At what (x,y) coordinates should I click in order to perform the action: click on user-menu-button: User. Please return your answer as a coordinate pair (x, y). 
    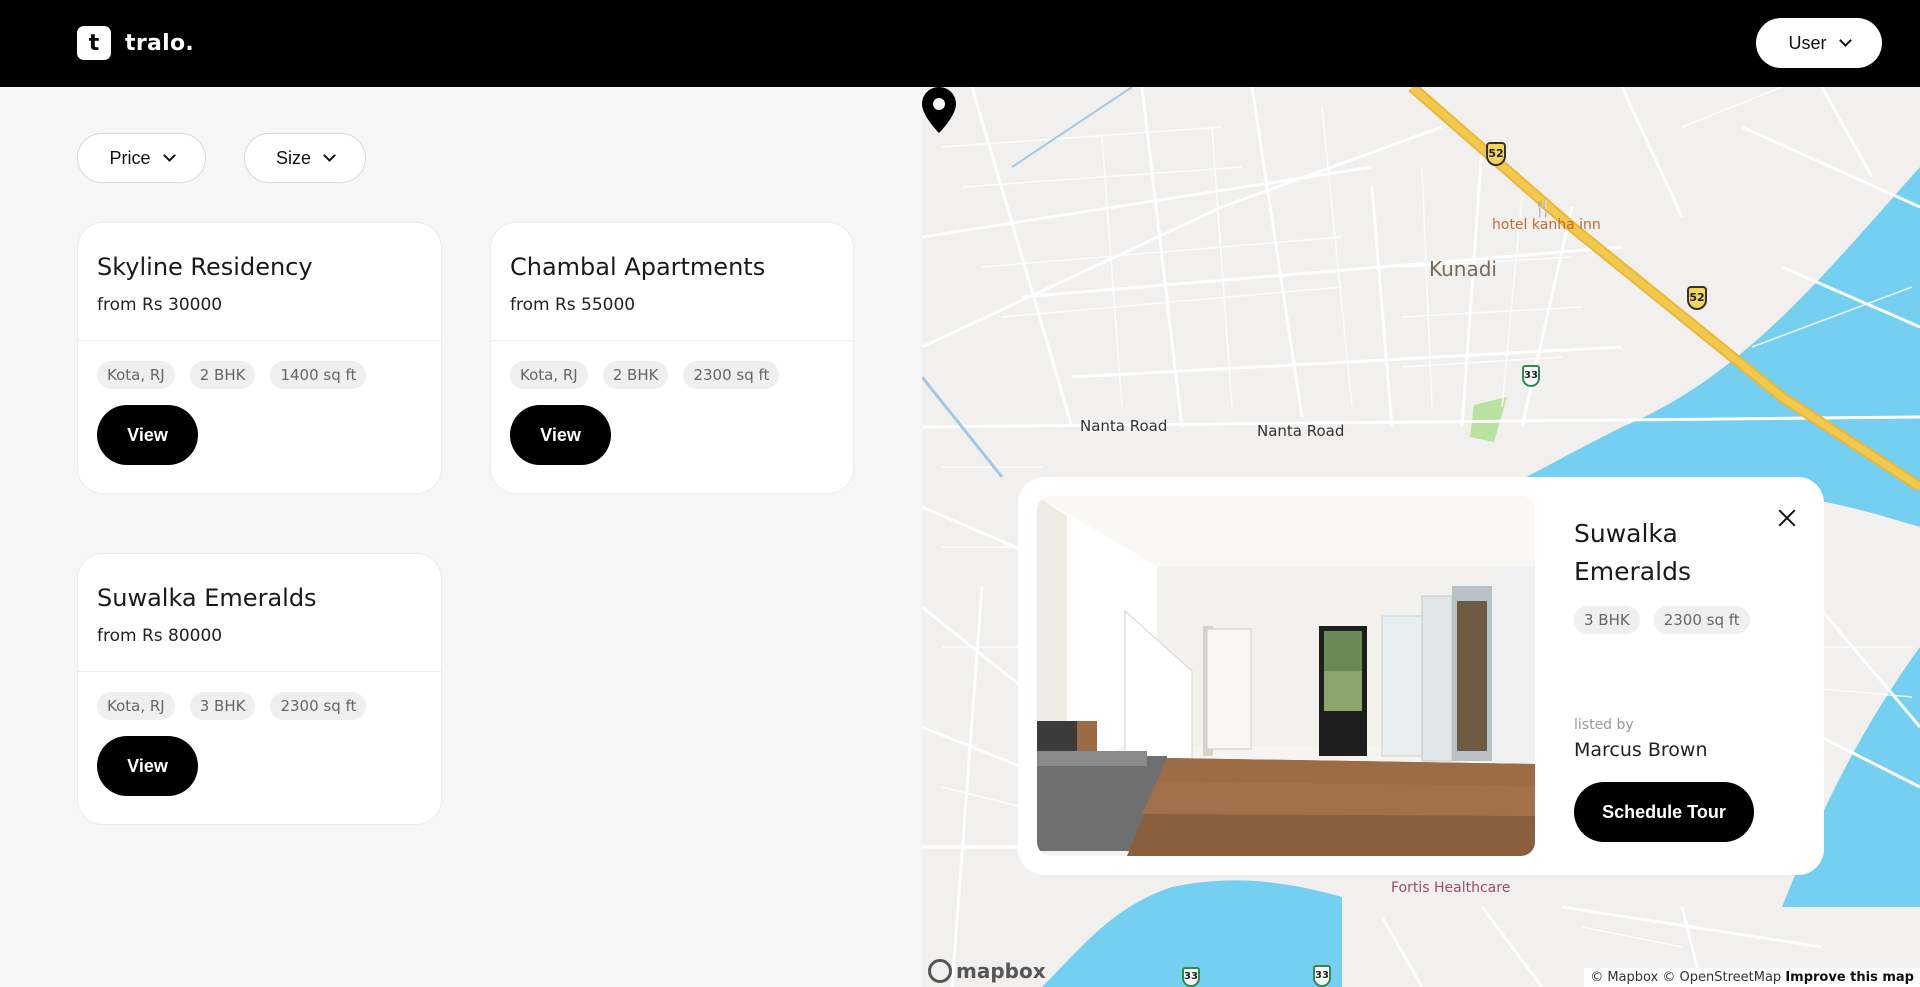
    Looking at the image, I should click on (1819, 43).